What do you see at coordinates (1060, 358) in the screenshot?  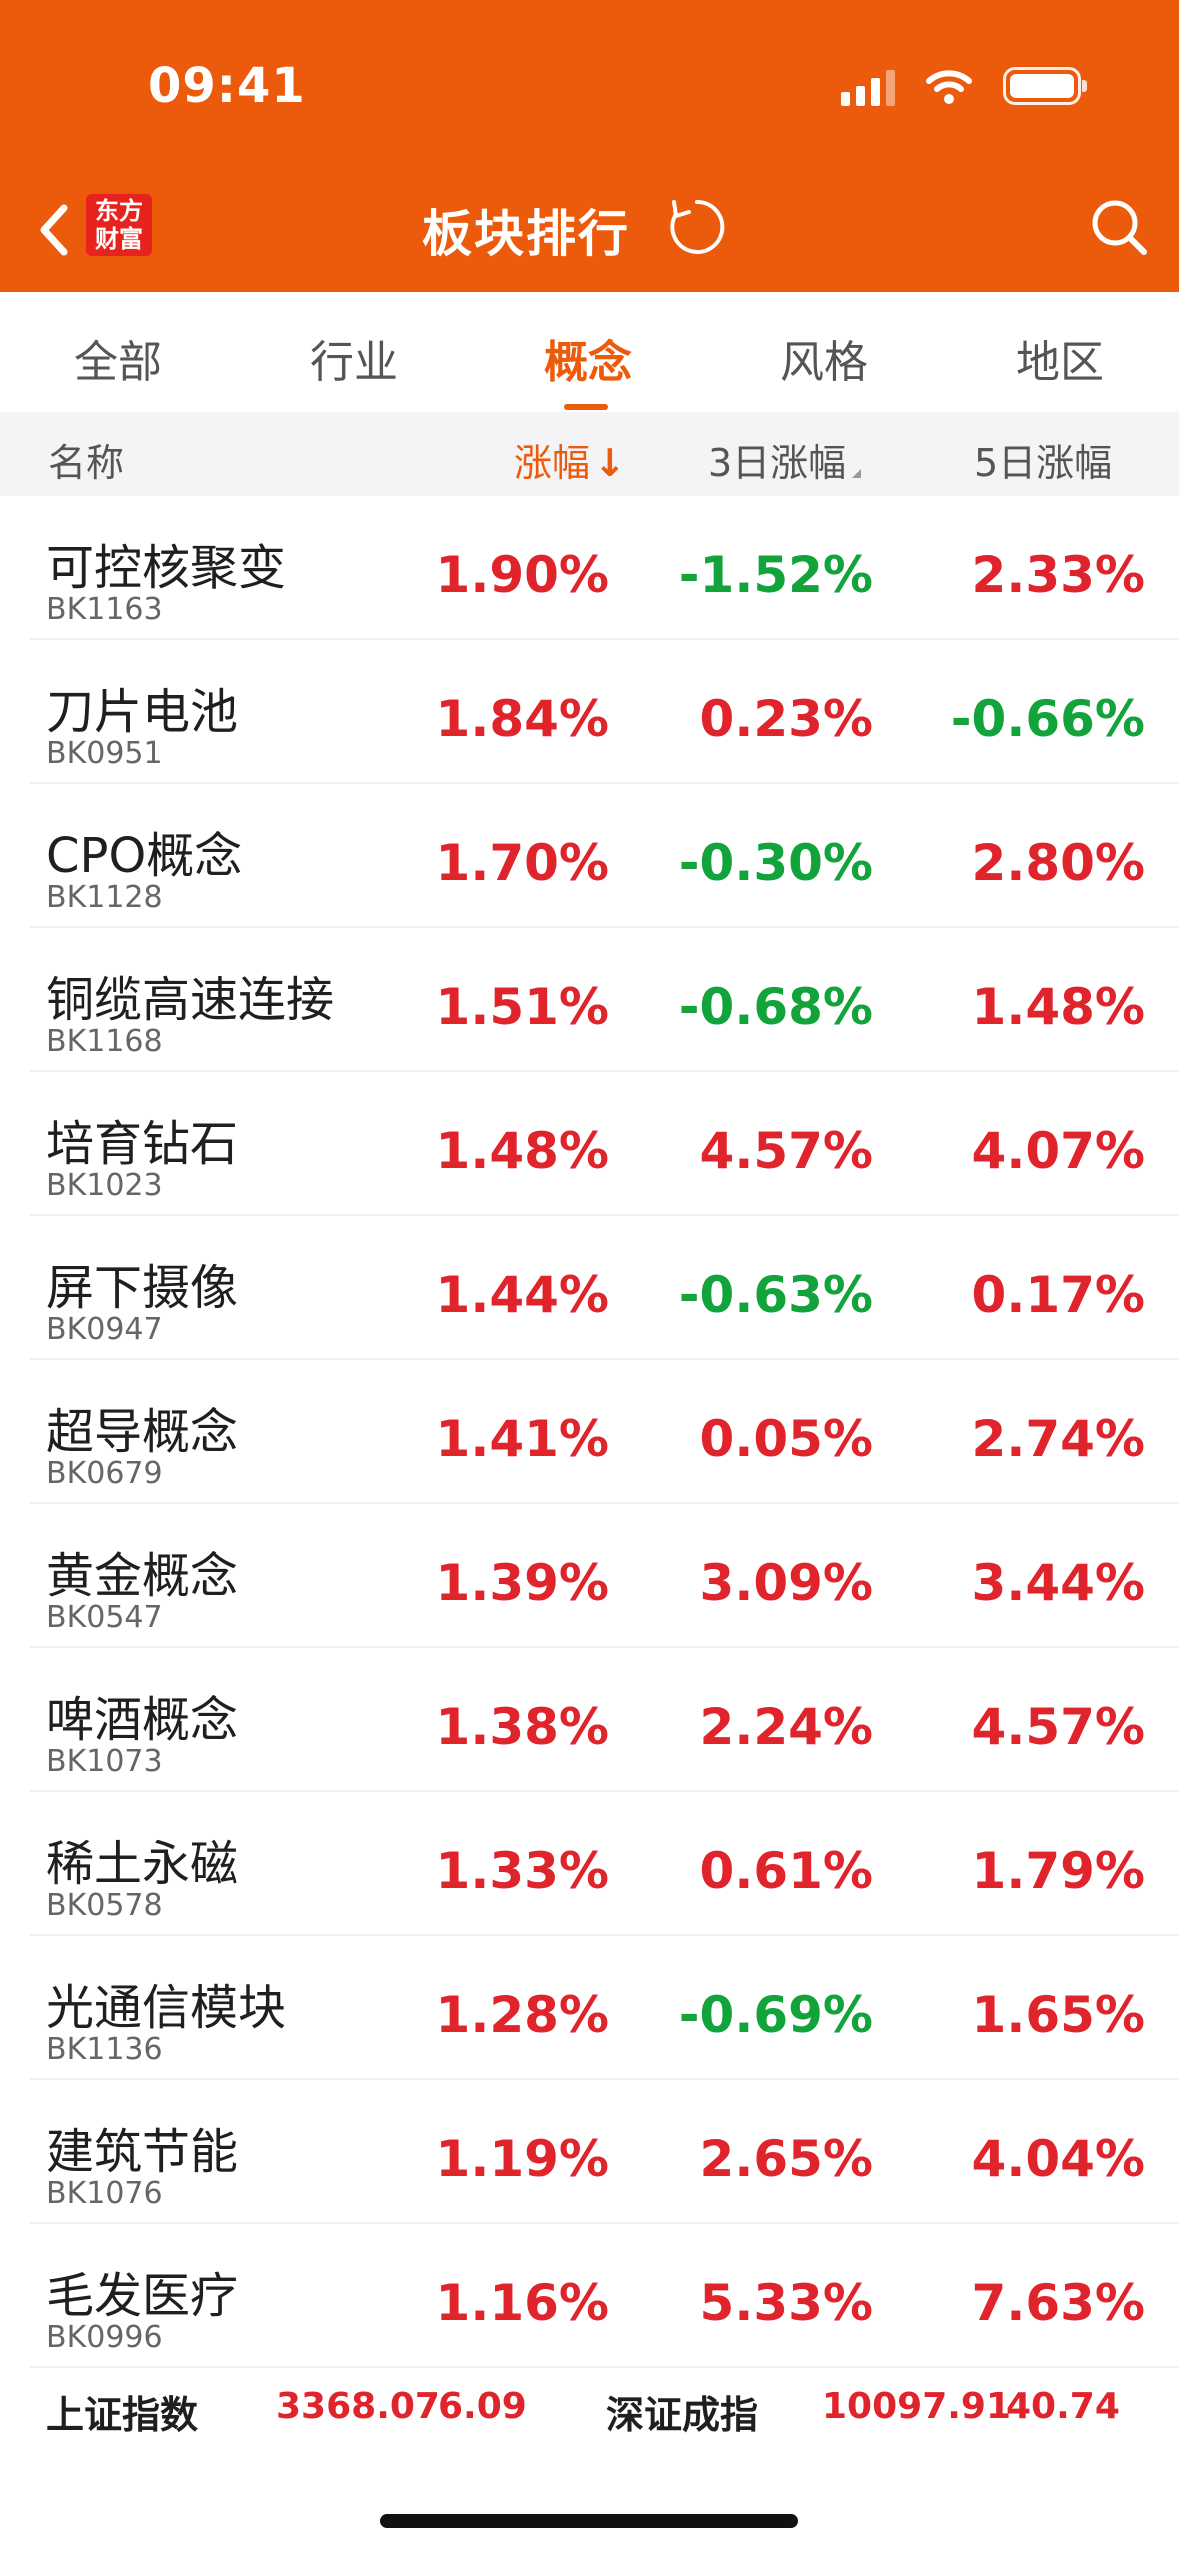 I see `tab-region: 地区` at bounding box center [1060, 358].